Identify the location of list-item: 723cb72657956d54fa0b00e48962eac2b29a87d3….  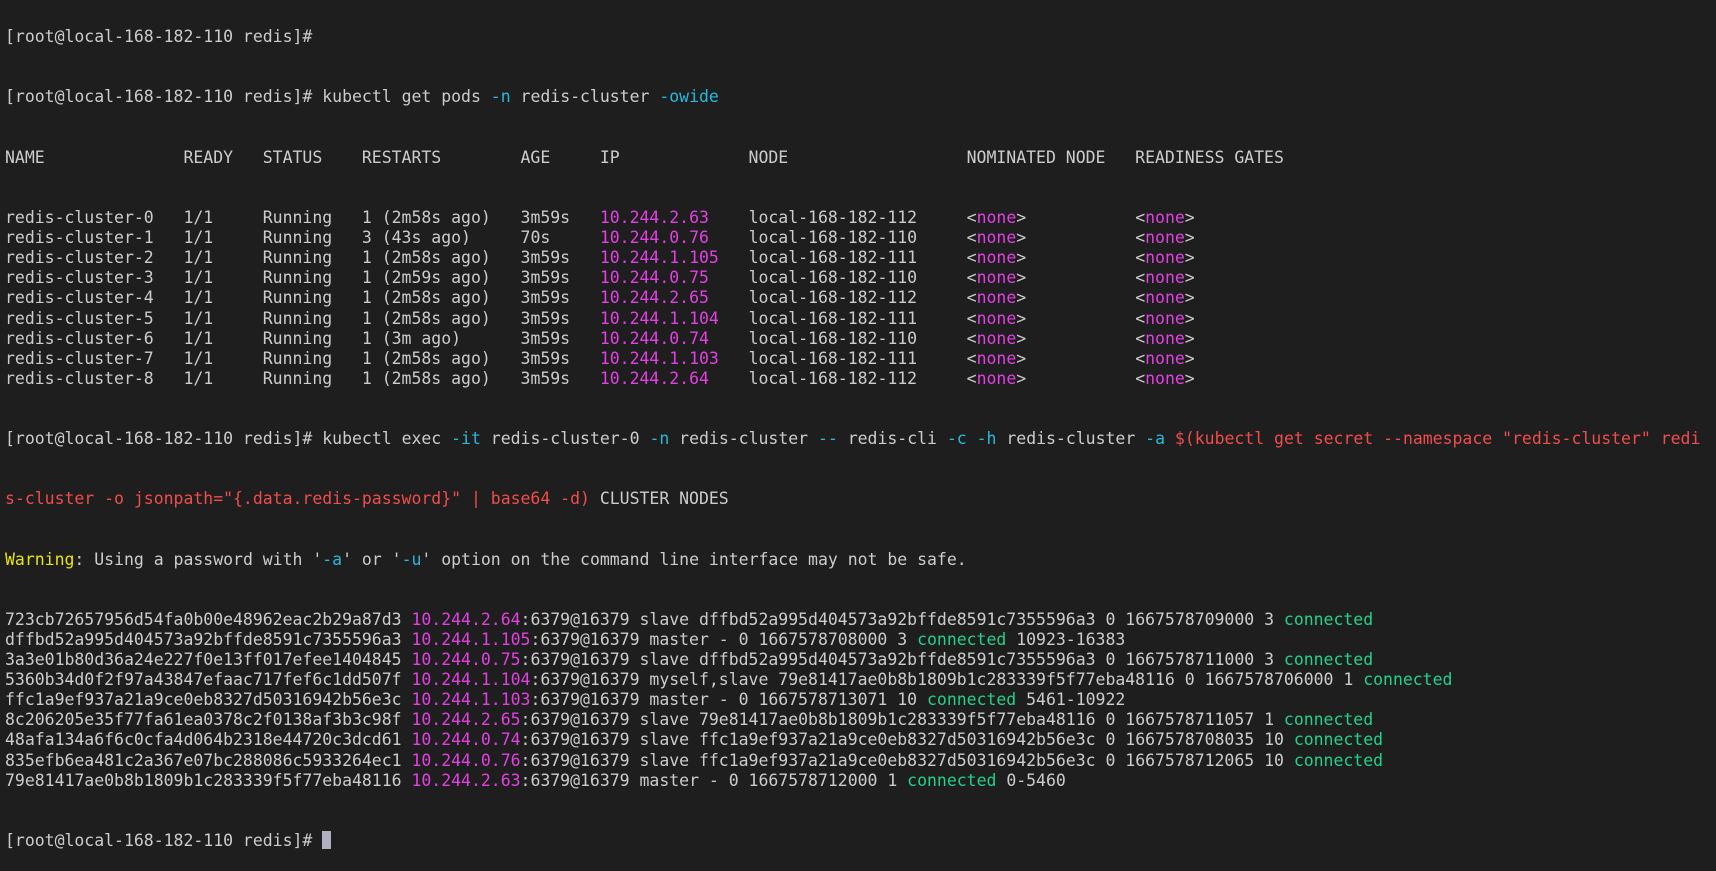
(852, 620).